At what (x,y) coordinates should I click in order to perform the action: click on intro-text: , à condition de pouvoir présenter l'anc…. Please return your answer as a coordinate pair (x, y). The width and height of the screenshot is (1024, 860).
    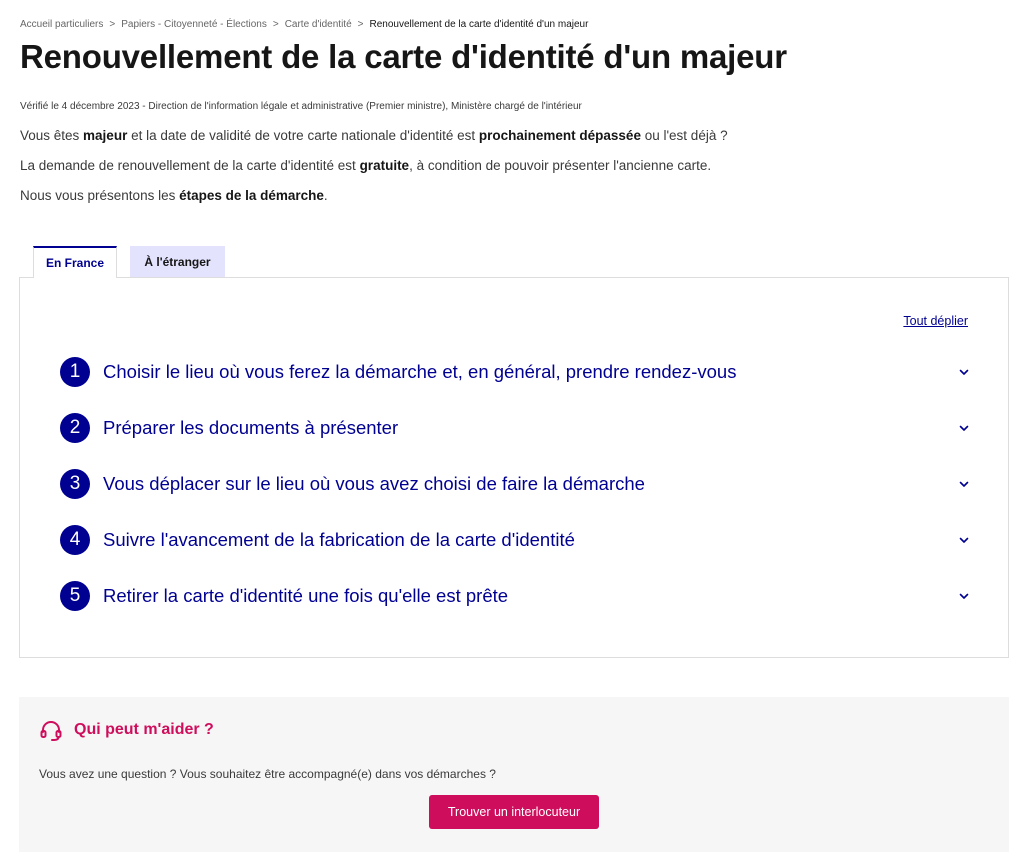
    Looking at the image, I should click on (560, 165).